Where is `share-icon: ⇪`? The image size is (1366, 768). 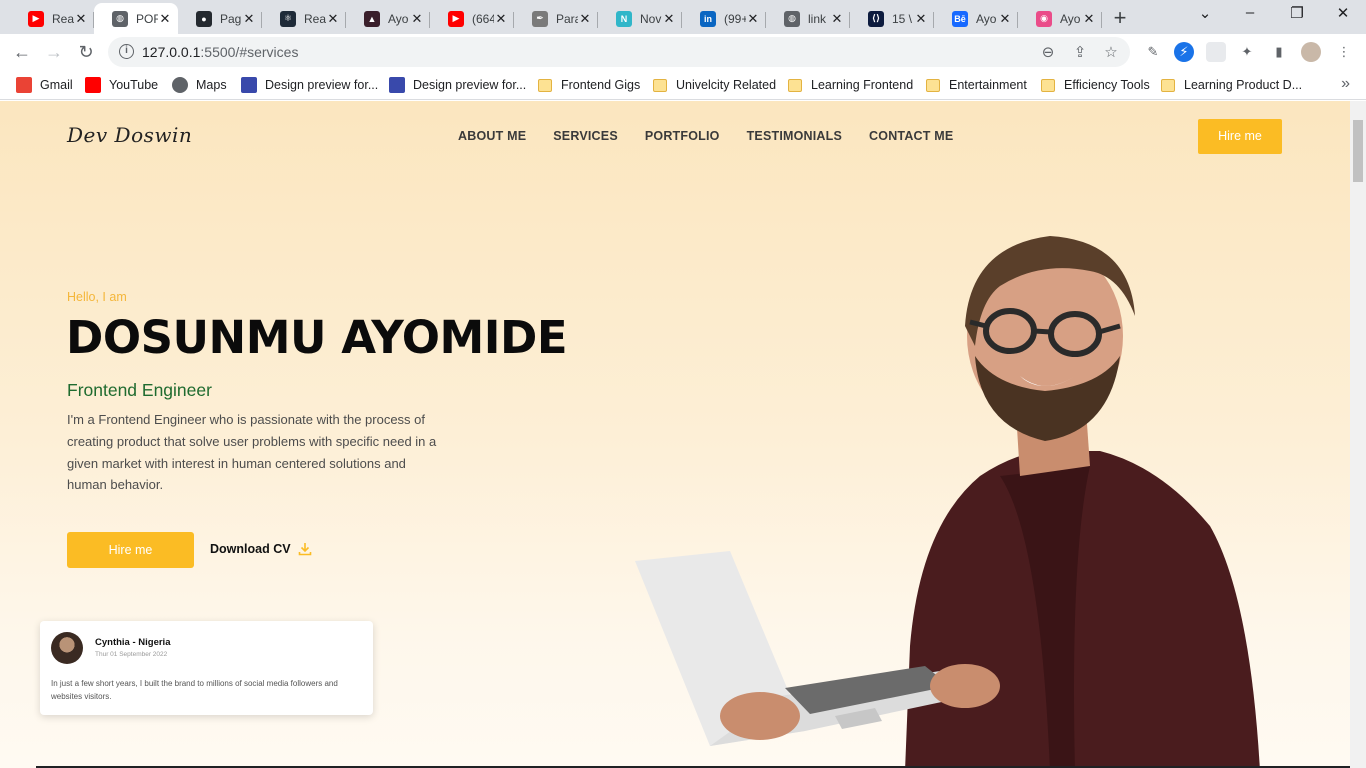
share-icon: ⇪ is located at coordinates (1080, 52).